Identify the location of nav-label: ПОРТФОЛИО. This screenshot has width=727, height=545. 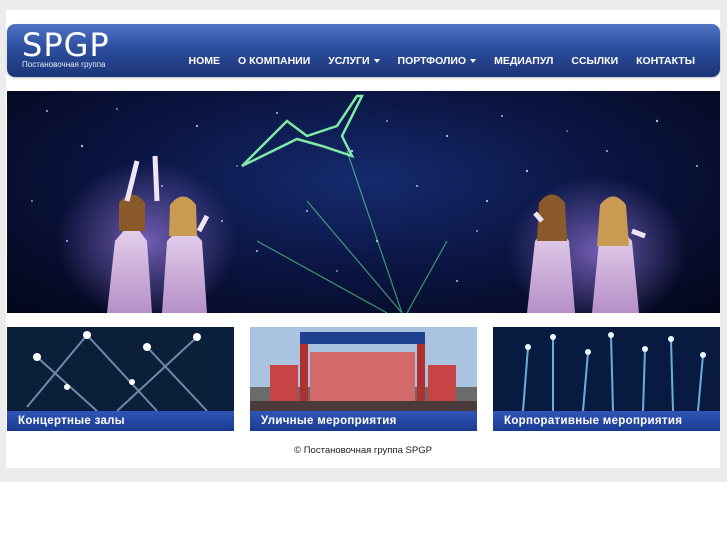
(432, 61).